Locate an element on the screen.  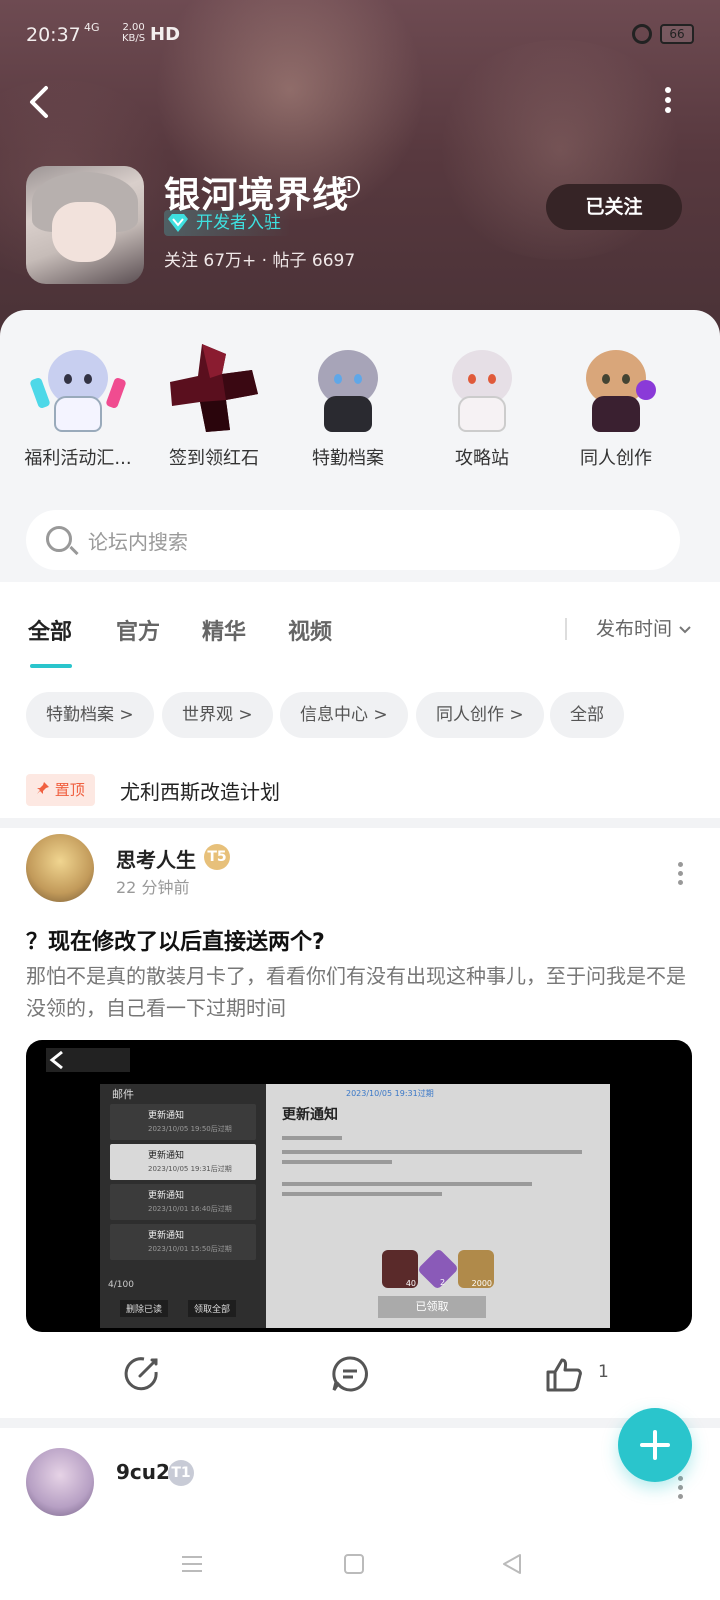
exp-crystal-icon is located at coordinates (438, 1269).